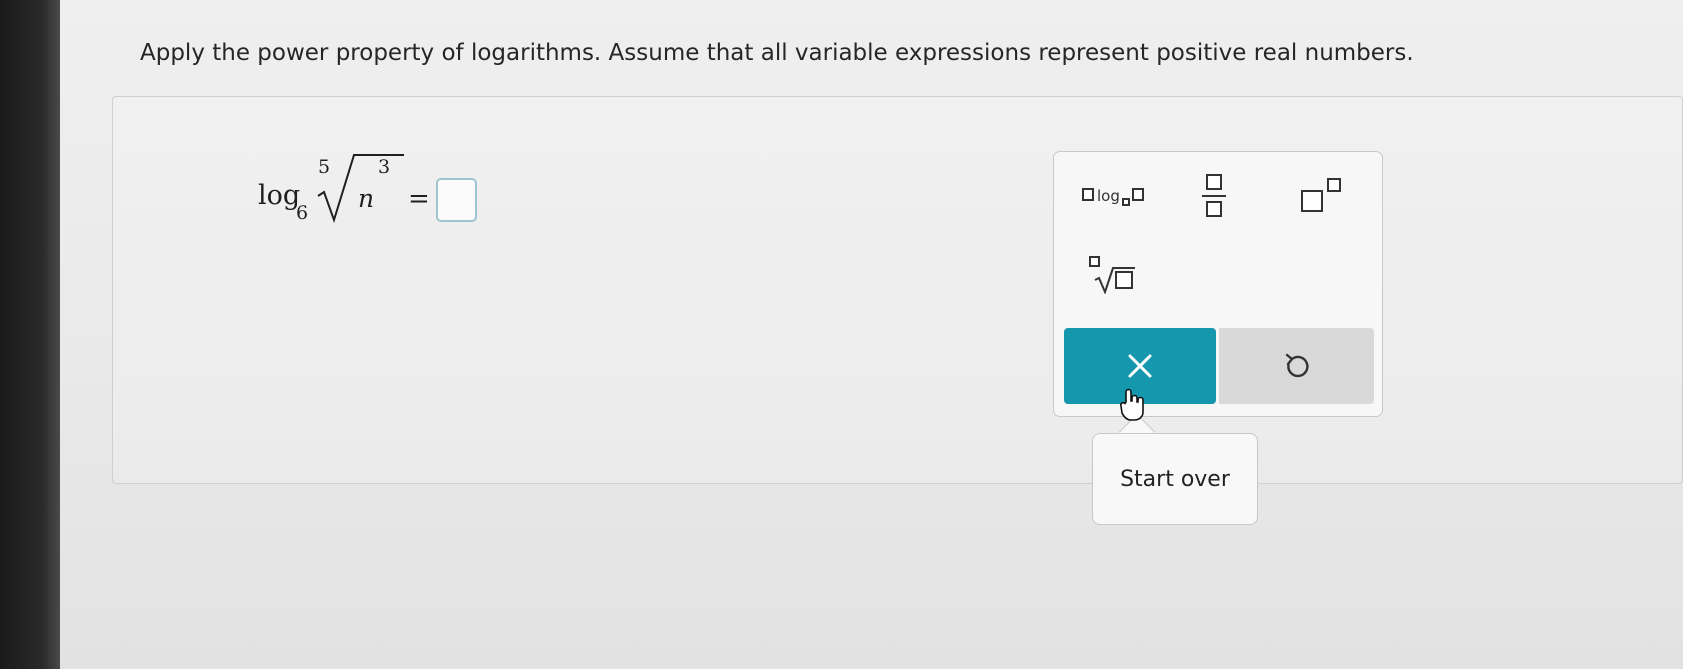 This screenshot has height=669, width=1683. I want to click on log-coefficient-slot-icon, so click(1088, 194).